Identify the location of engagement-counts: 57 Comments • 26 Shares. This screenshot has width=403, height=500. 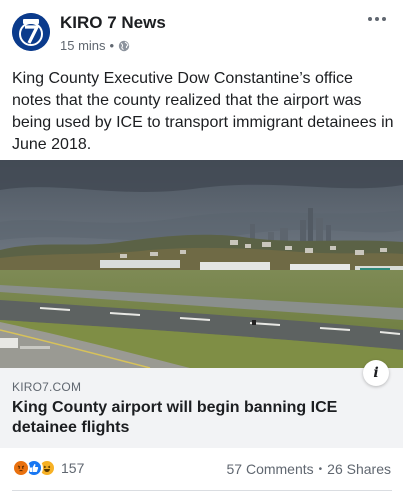
(309, 469).